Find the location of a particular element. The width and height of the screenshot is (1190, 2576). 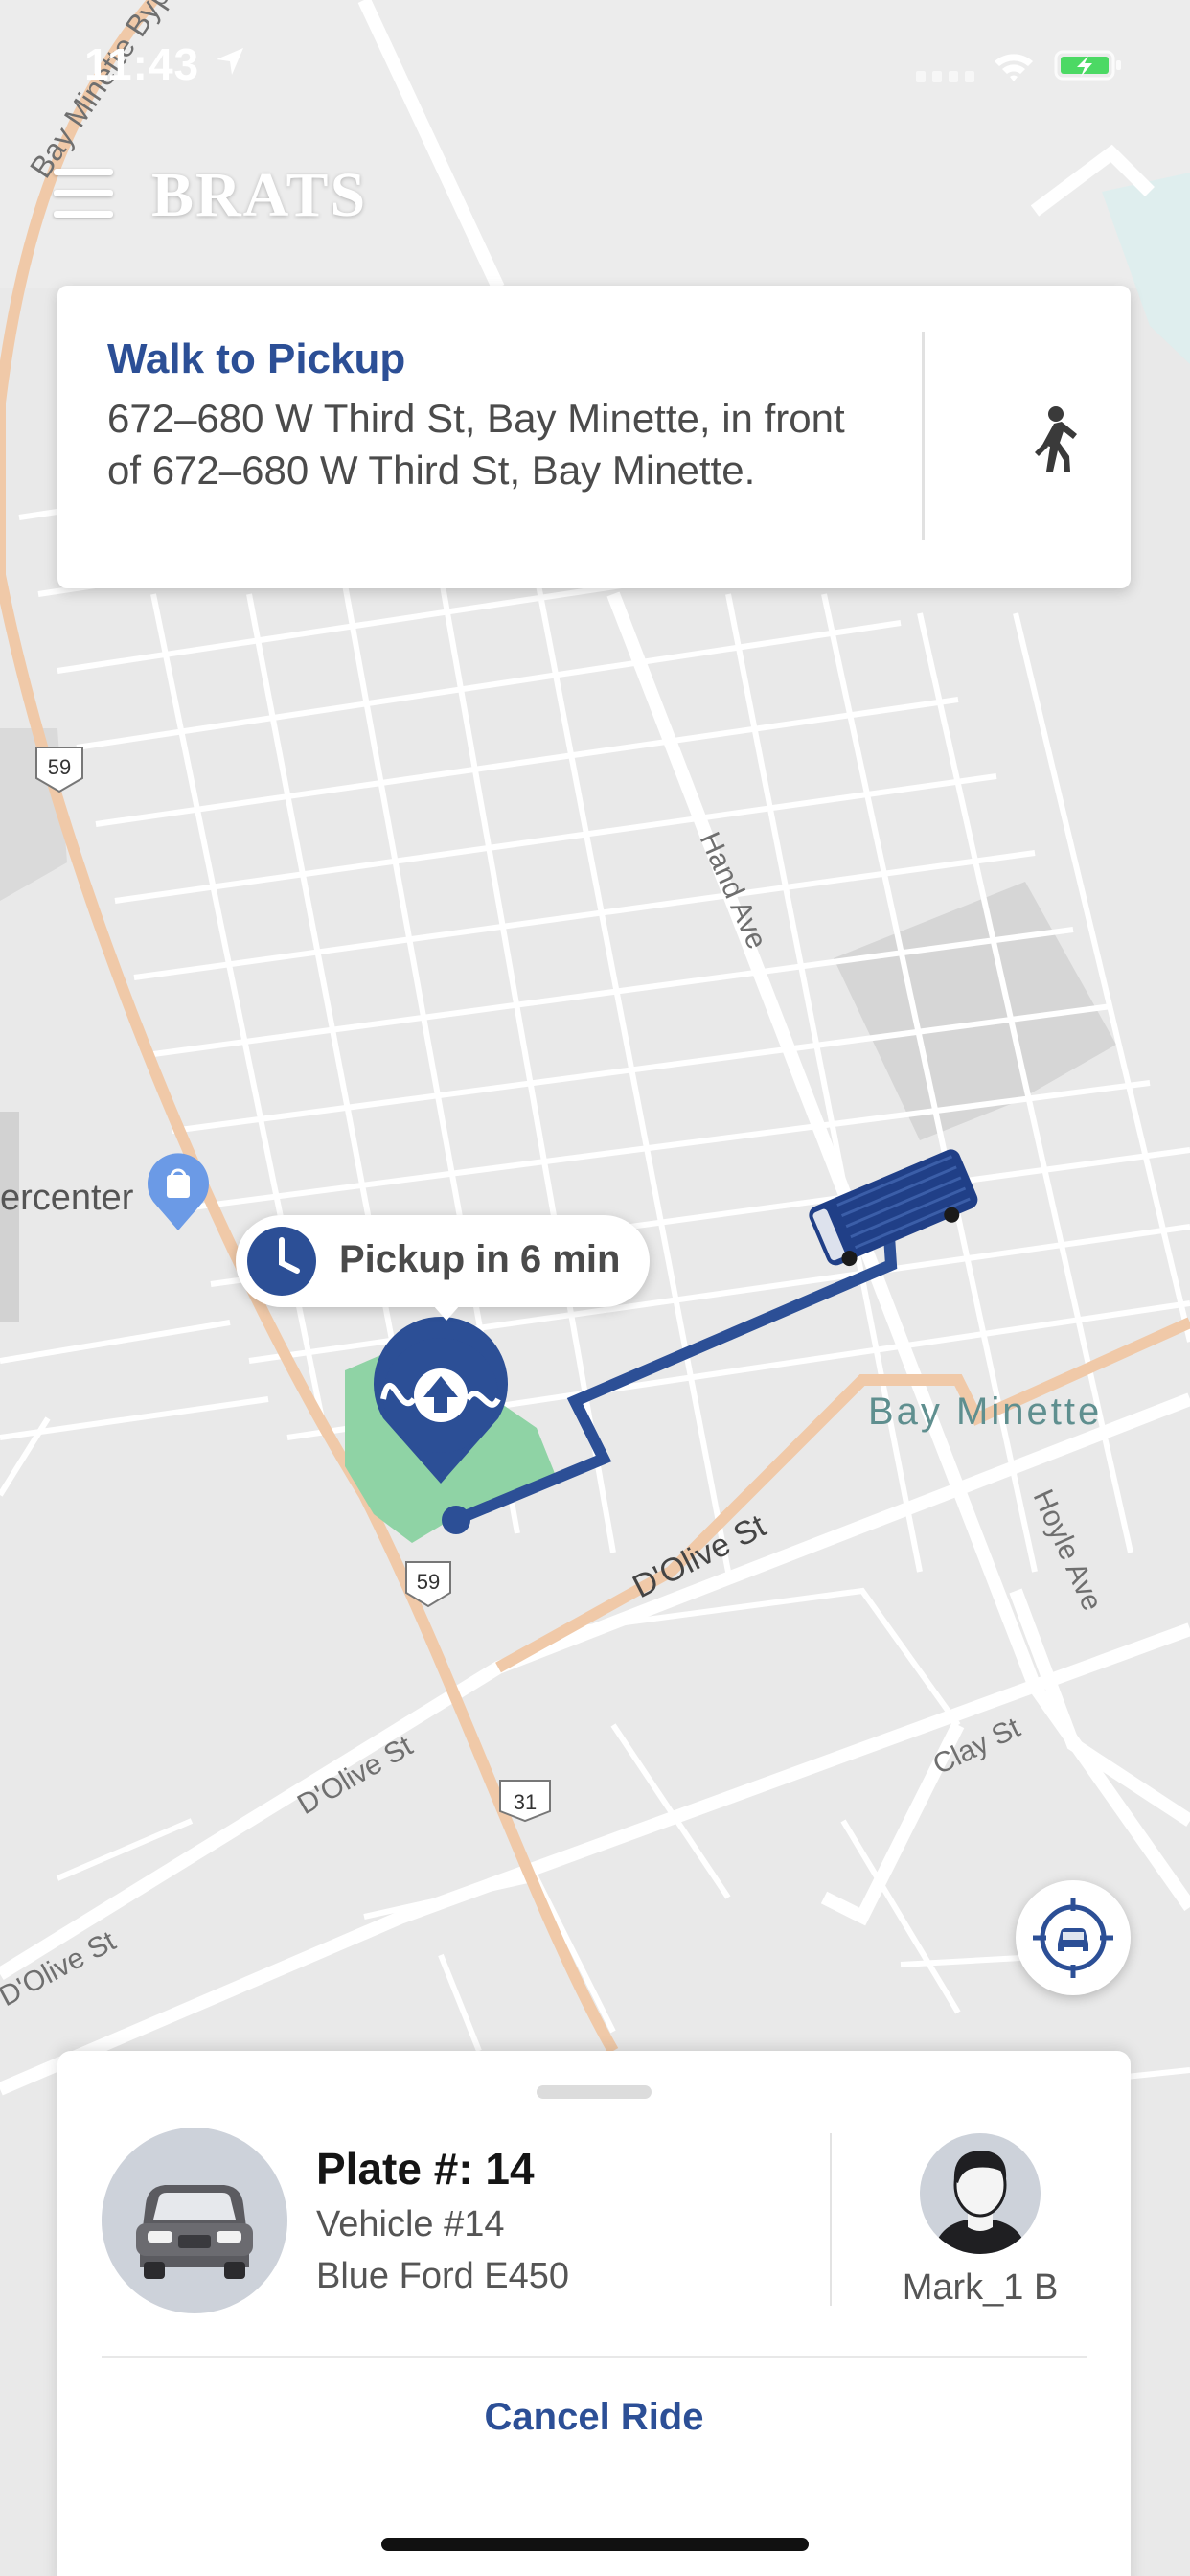

vehicle-avatar is located at coordinates (195, 2220).